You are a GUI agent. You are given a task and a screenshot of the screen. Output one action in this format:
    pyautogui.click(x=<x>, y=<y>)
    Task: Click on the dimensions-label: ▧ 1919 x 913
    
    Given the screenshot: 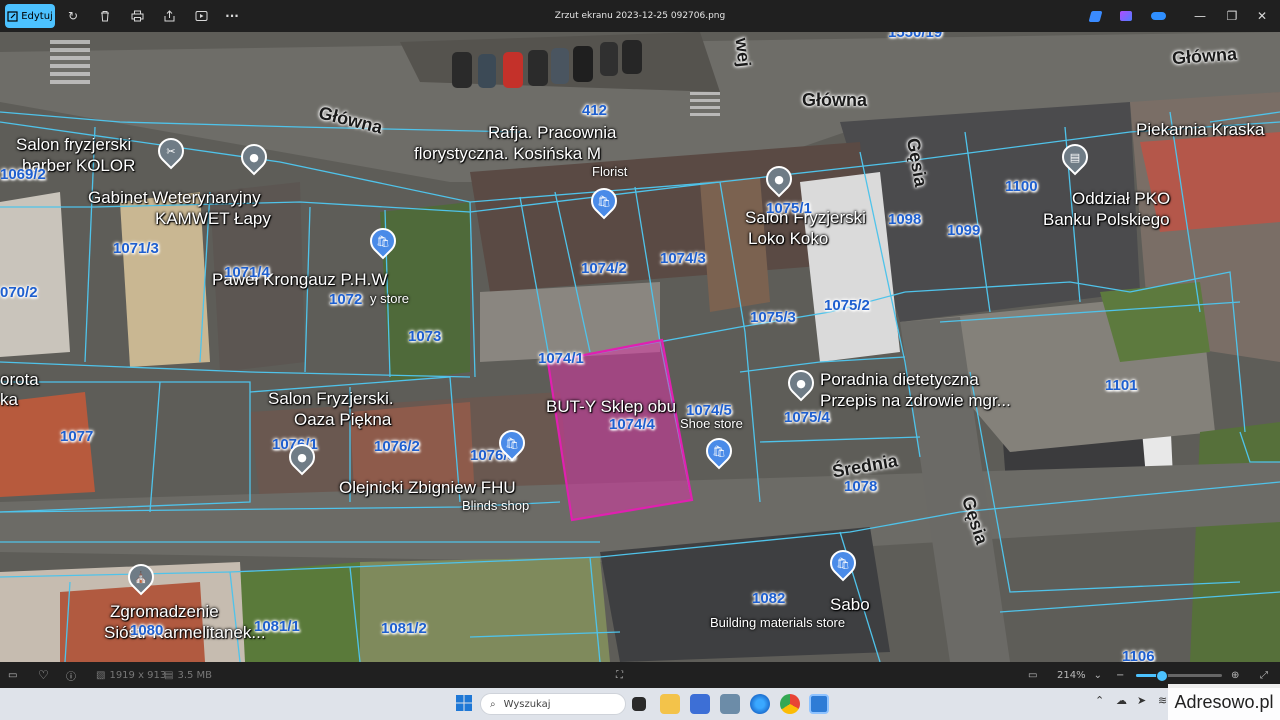 What is the action you would take?
    pyautogui.click(x=131, y=675)
    